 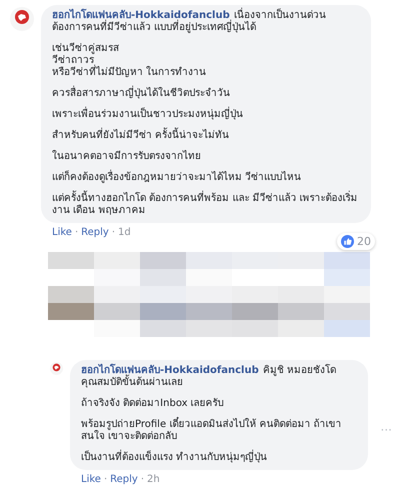 I want to click on comment-text: ในอนาคตอาจมีการรับตรงจากไทย, so click(x=126, y=156).